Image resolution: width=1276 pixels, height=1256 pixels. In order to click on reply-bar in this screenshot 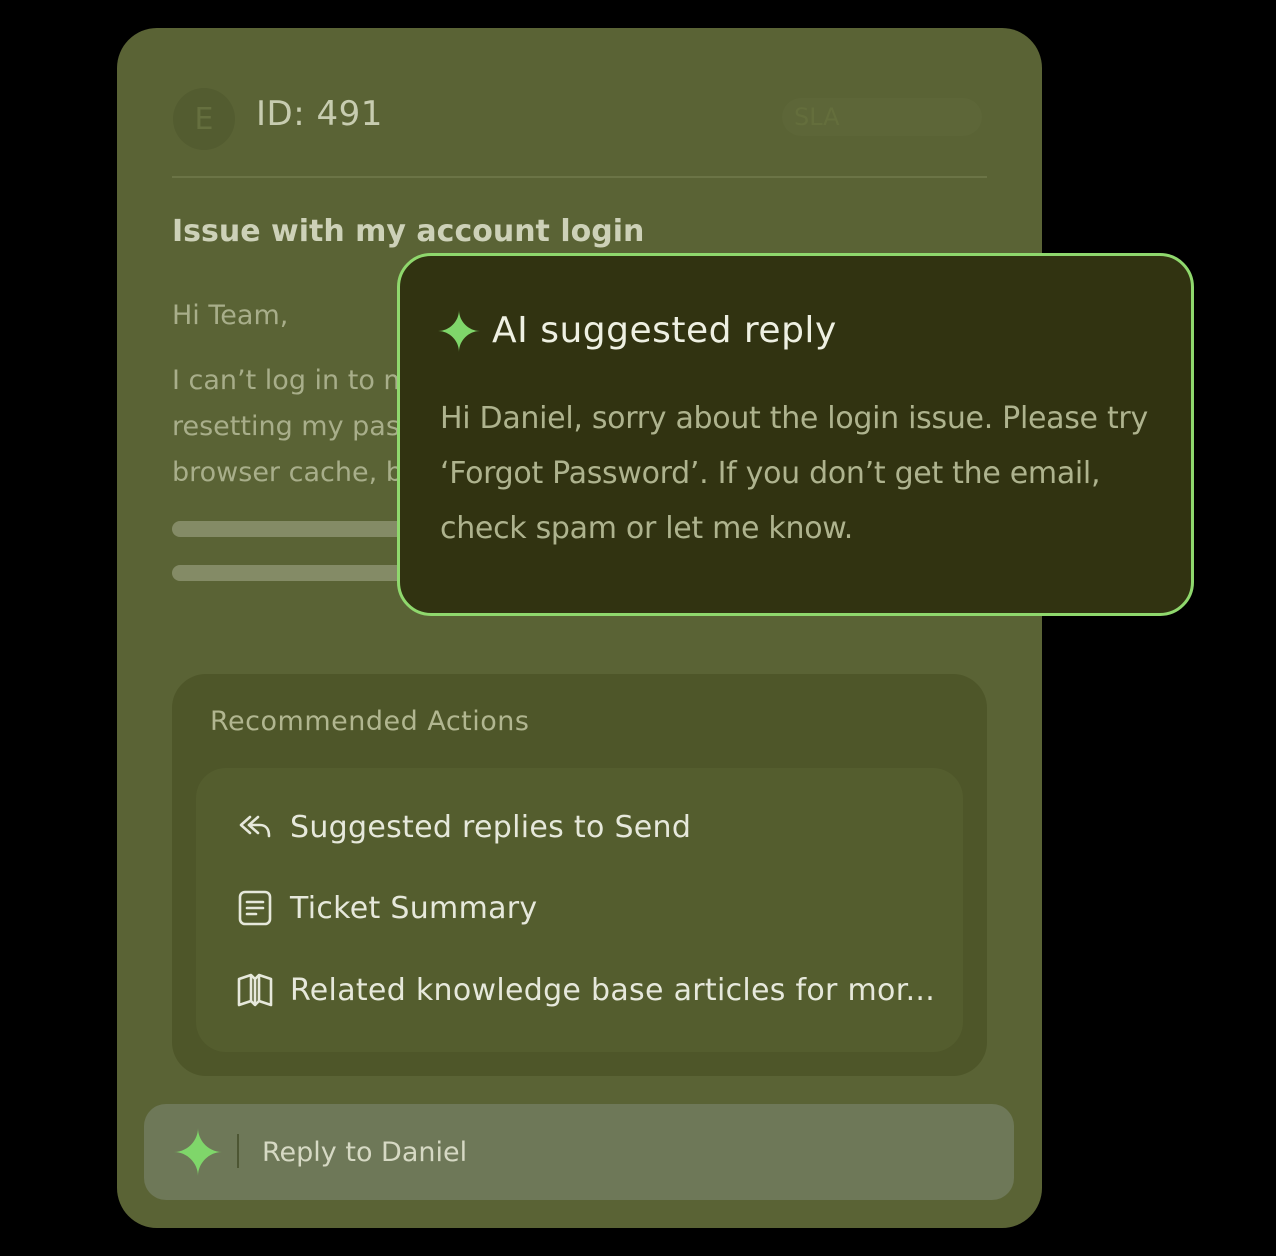, I will do `click(579, 1152)`.